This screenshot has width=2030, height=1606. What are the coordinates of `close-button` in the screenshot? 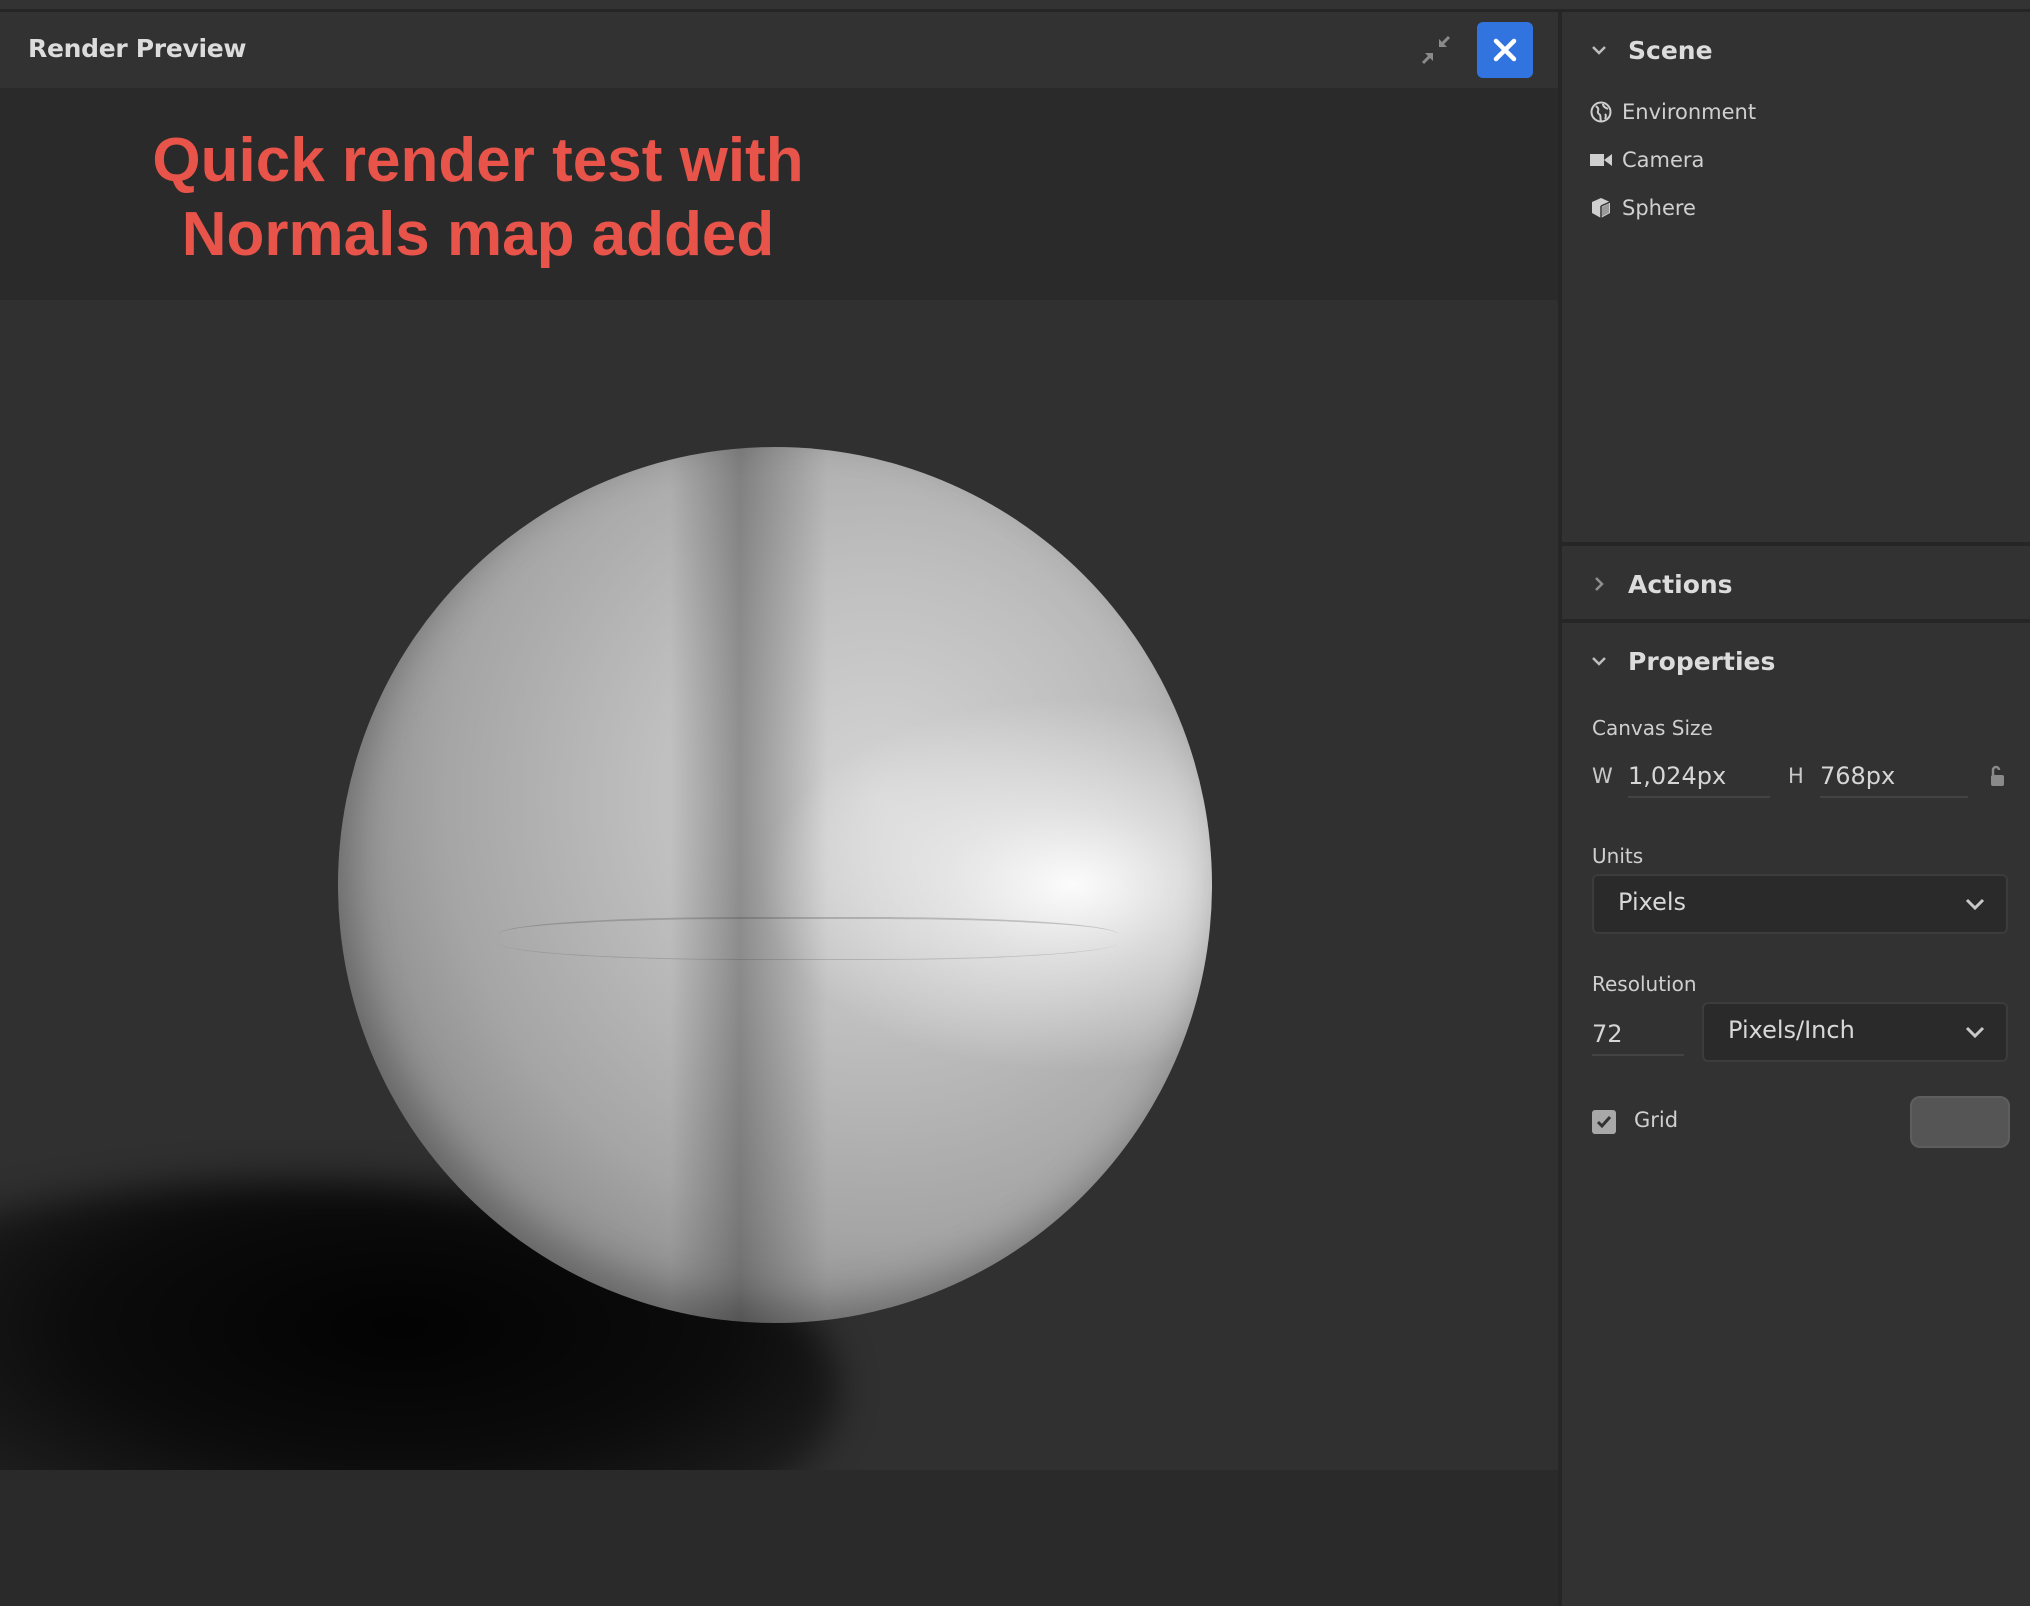 It's located at (1505, 50).